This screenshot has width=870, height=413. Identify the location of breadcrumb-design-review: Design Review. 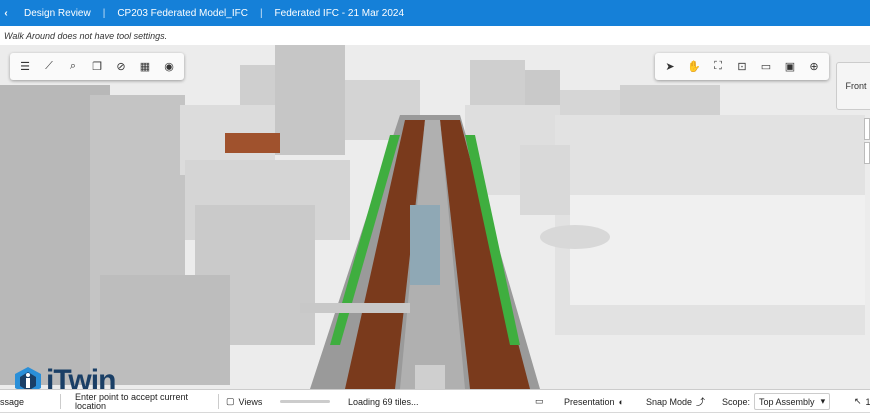
(57, 13).